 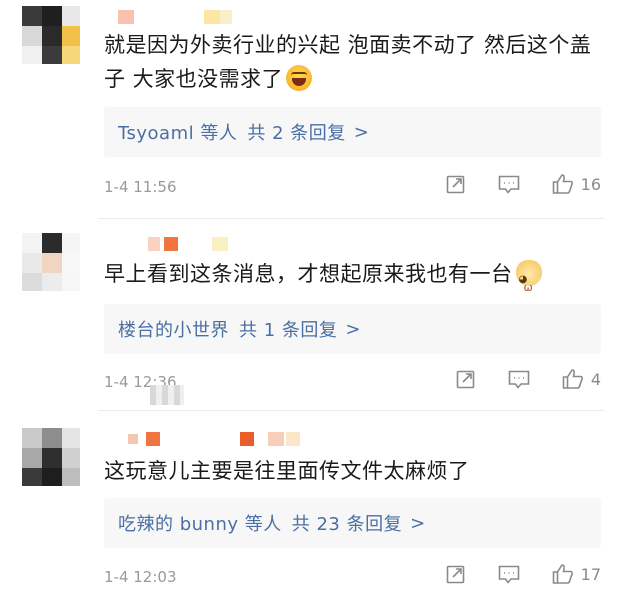 I want to click on reply-count: 共 1 条回复, so click(x=288, y=329).